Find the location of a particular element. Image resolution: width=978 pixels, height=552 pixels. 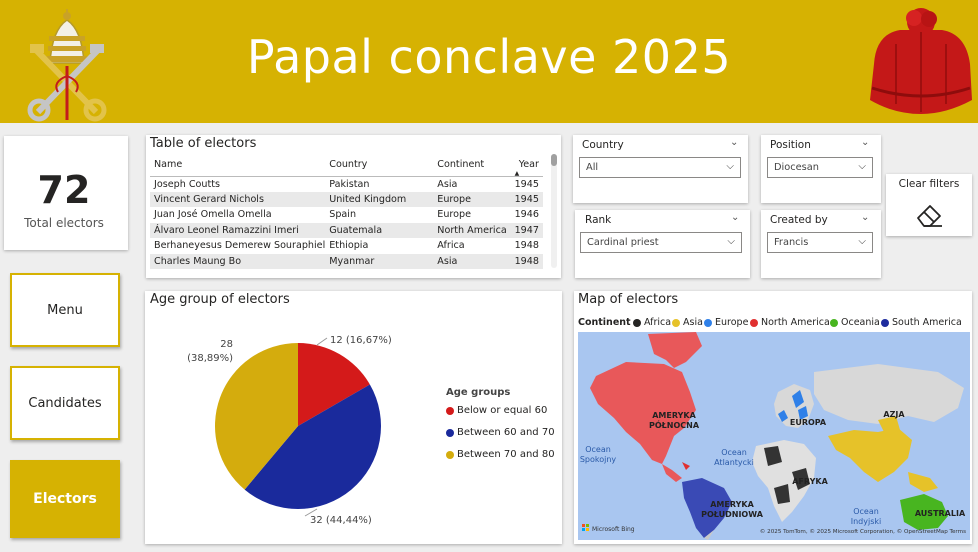

map-label-pacific-2: Spokojny is located at coordinates (598, 459).